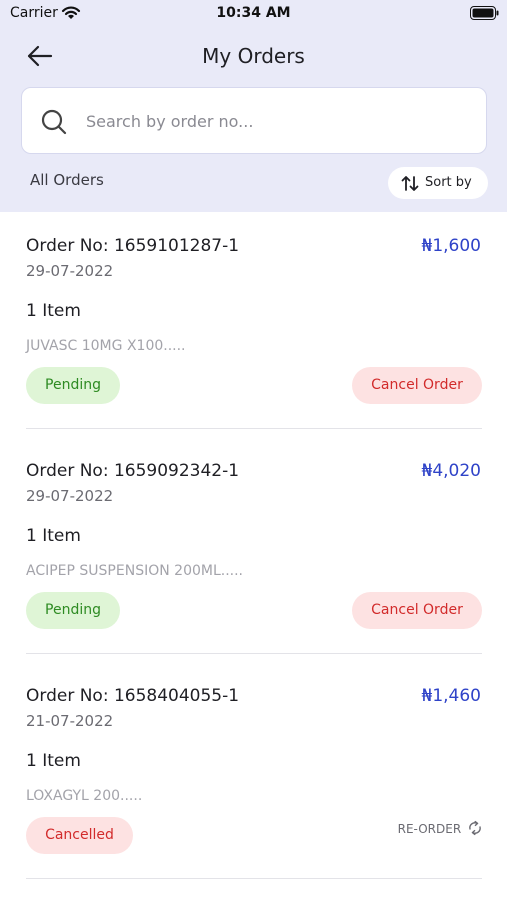 This screenshot has width=507, height=900. I want to click on order-number: Order No: 1659101287-1, so click(133, 246).